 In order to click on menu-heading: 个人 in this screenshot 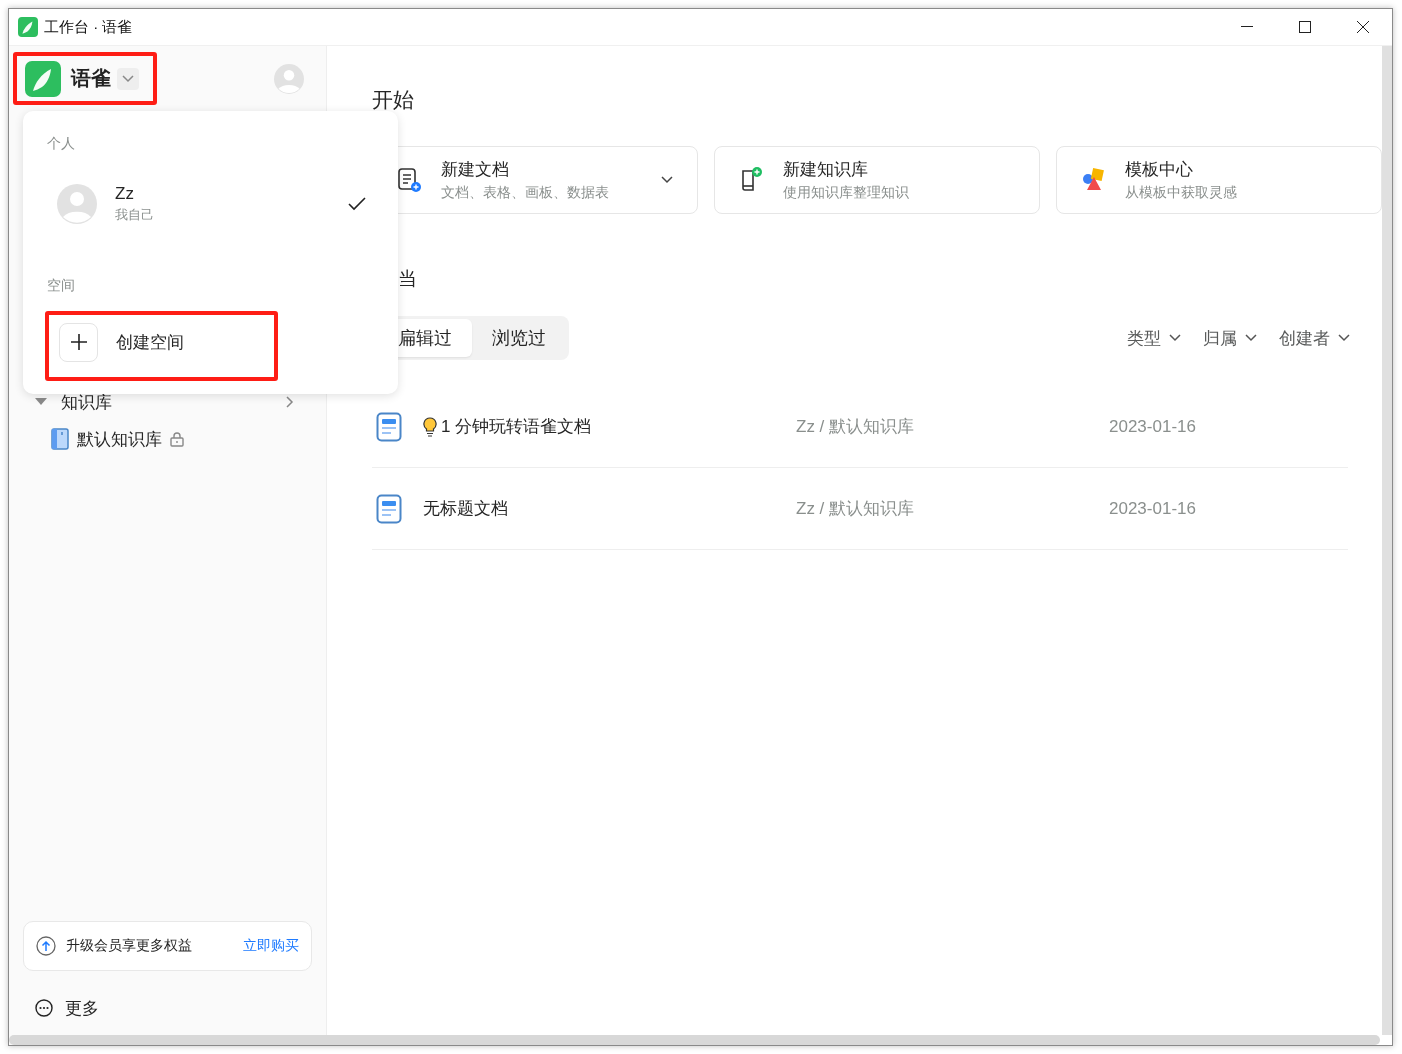, I will do `click(61, 144)`.